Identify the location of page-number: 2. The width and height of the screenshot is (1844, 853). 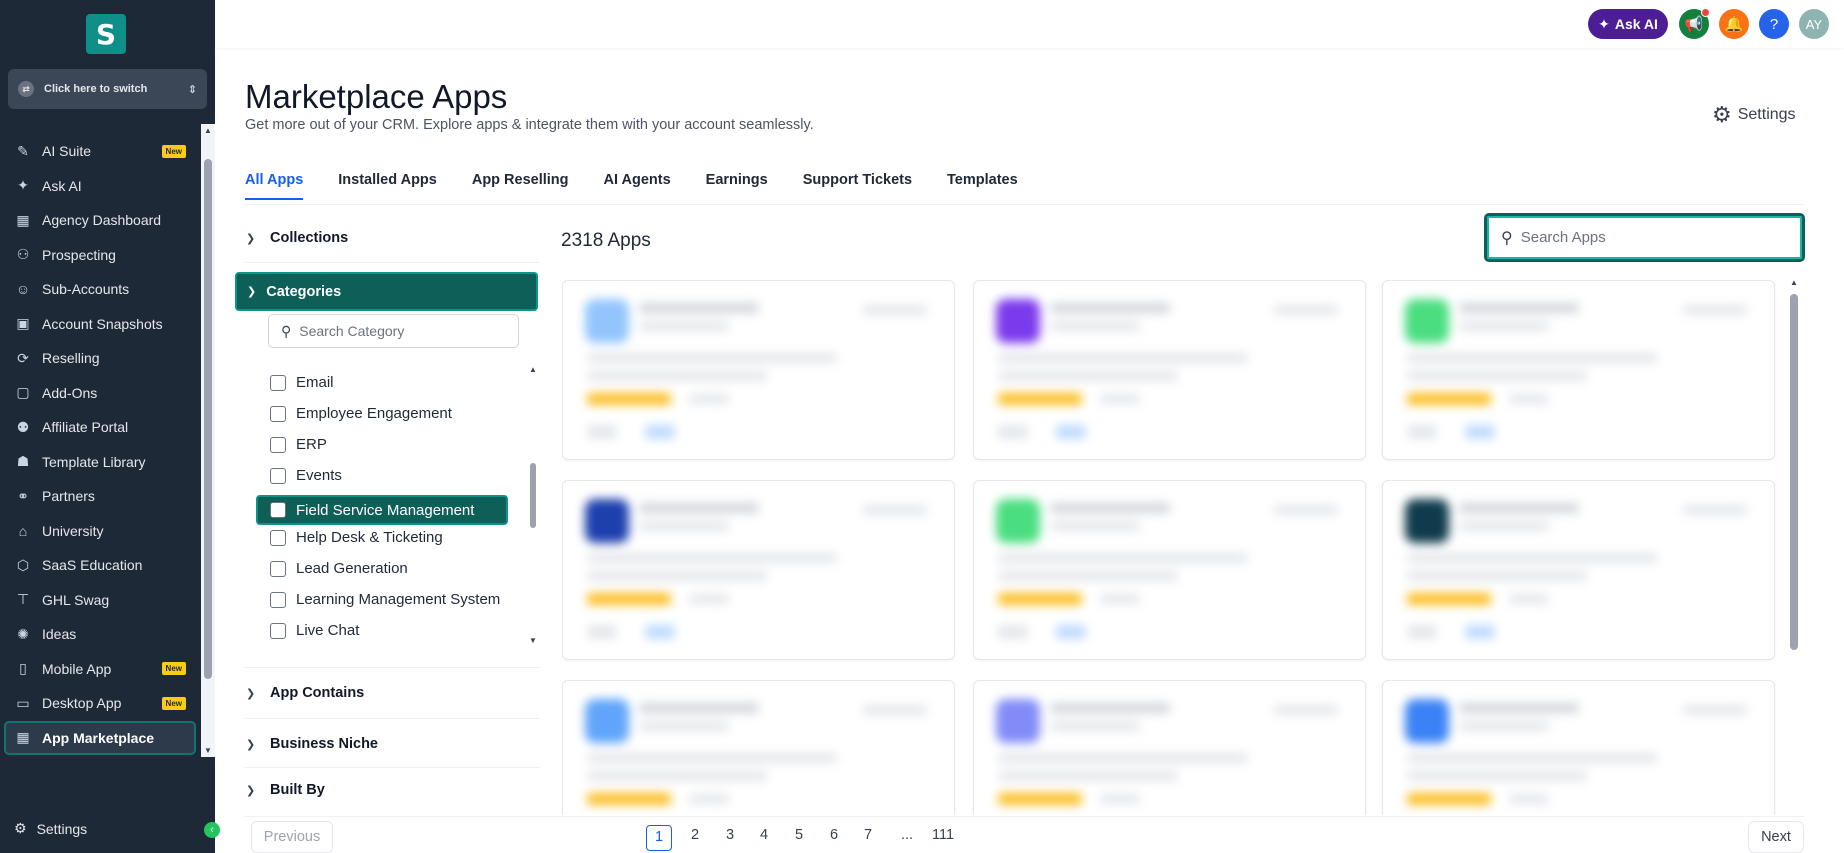
(695, 835).